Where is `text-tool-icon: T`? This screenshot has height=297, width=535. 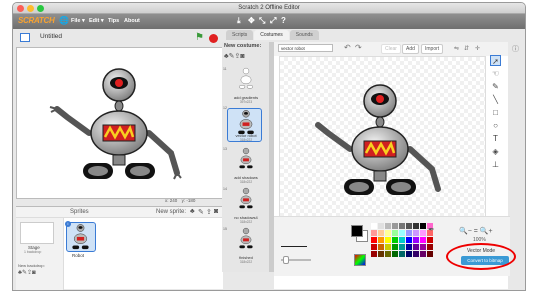
text-tool-icon: T is located at coordinates (495, 138).